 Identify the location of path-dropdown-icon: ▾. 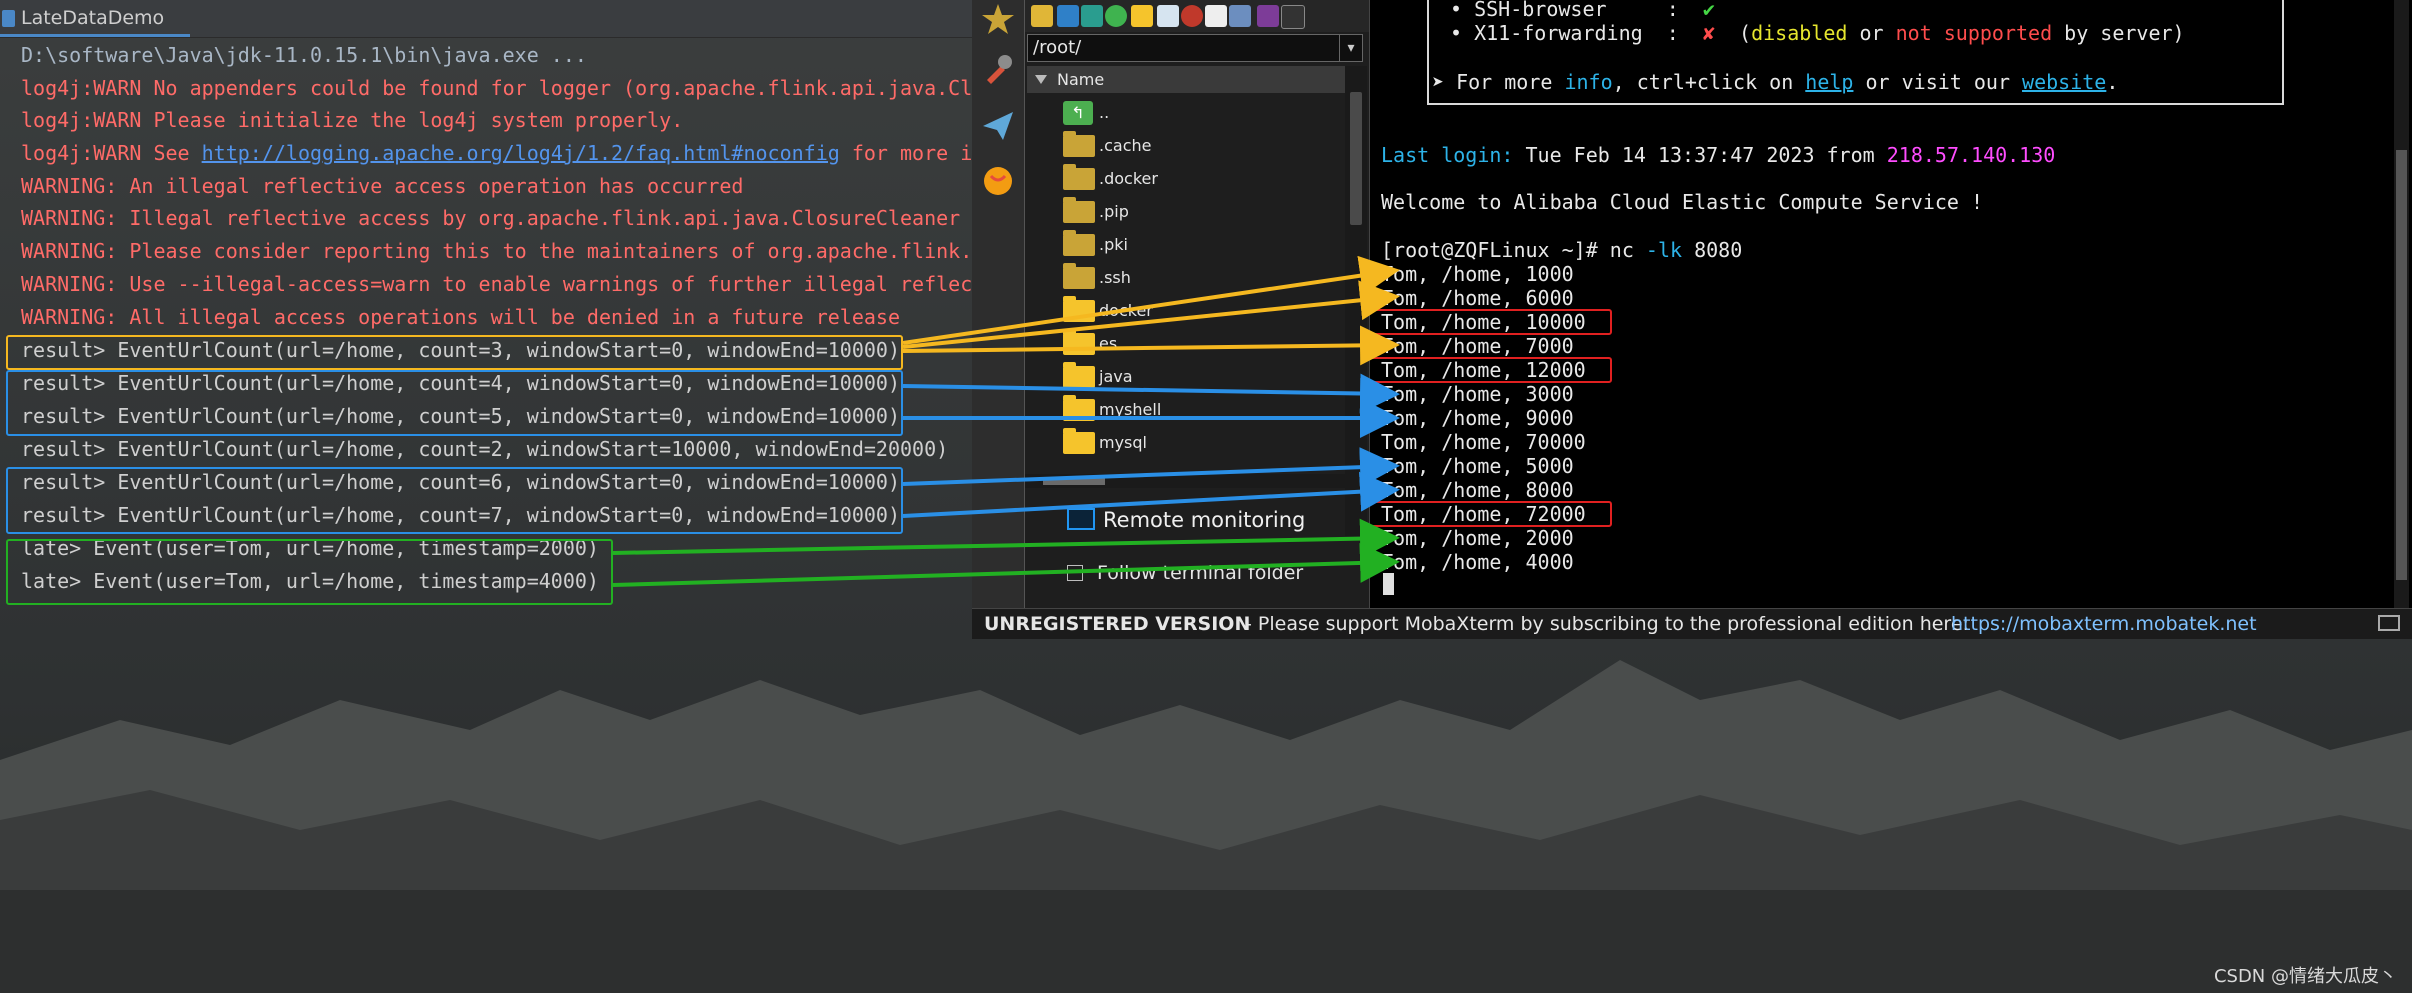
(1350, 48).